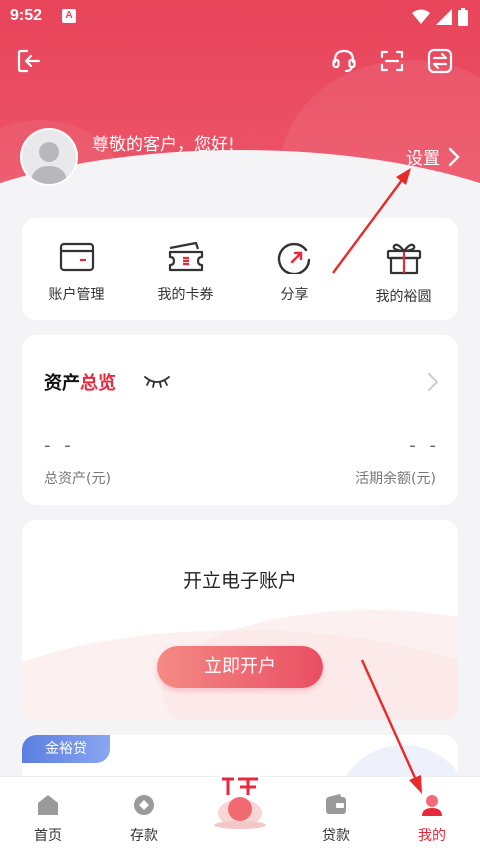 This screenshot has width=480, height=855. I want to click on battery-icon, so click(463, 17).